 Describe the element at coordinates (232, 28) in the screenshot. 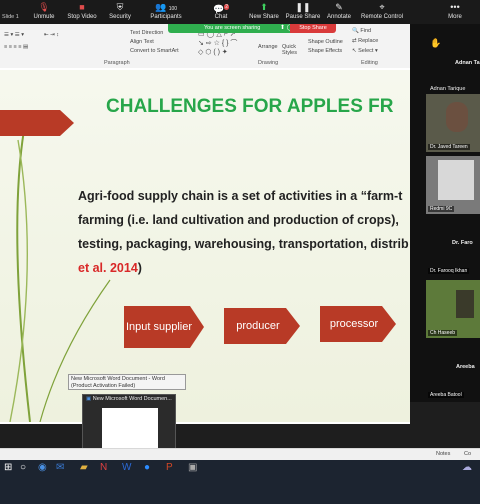

I see `screen-sharing-text: You are screen sharing` at that location.